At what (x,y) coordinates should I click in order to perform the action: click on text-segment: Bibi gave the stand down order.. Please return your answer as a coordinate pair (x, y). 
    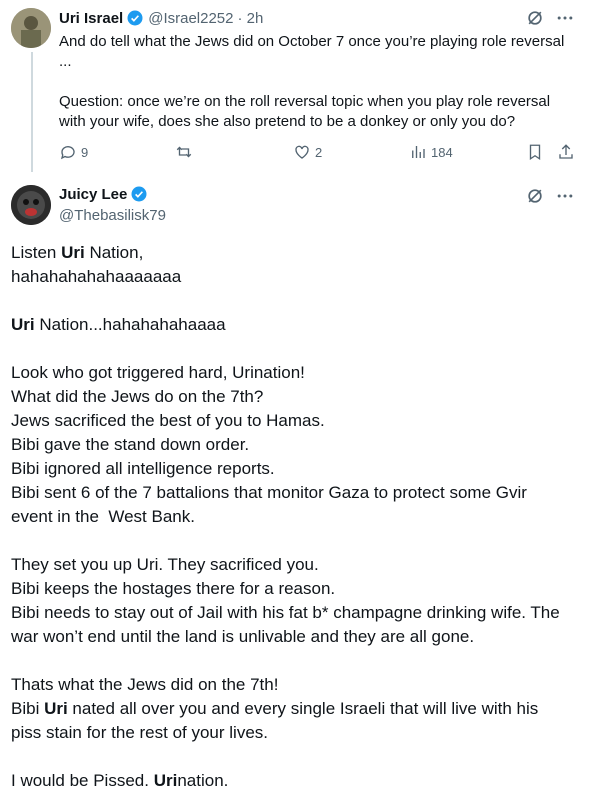
    Looking at the image, I should click on (130, 444).